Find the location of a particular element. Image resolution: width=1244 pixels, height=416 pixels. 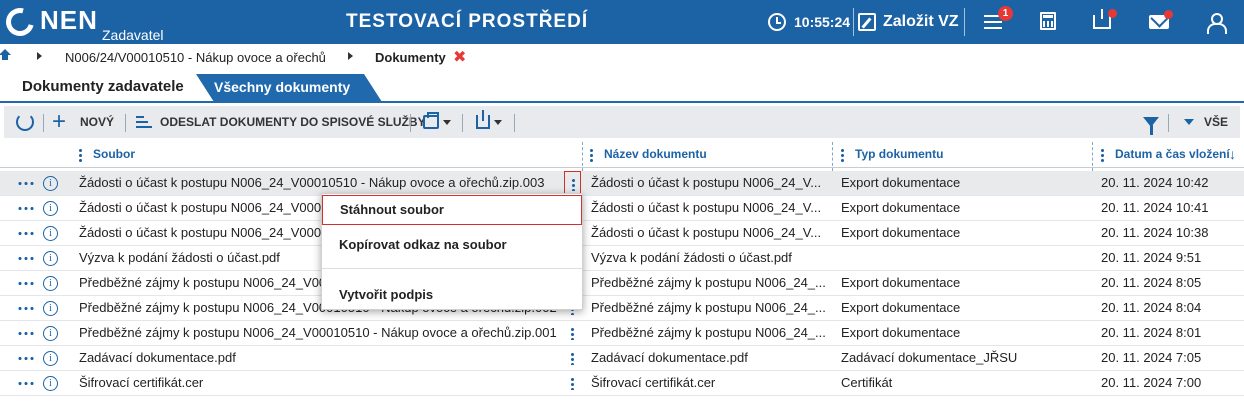

tab-all-documents: Všechny dokumenty is located at coordinates (289, 88).